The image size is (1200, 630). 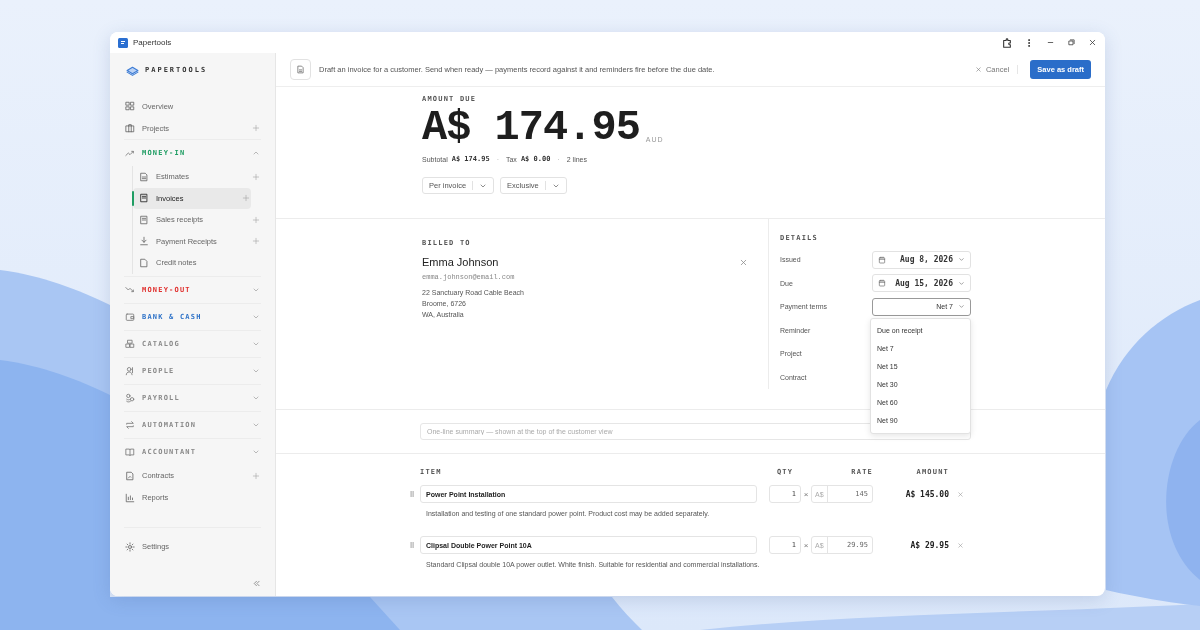 I want to click on amount-due-value: A$ 174.95, so click(x=531, y=128).